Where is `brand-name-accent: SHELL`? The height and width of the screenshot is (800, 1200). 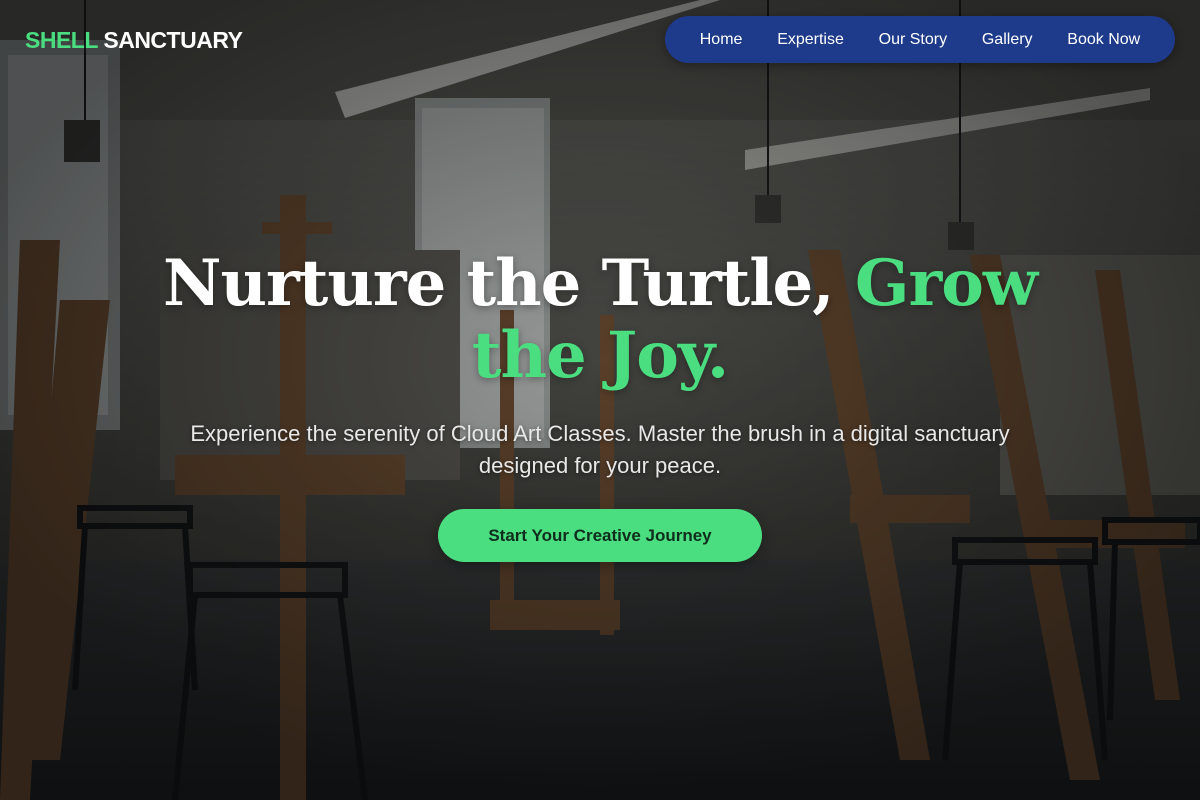
brand-name-accent: SHELL is located at coordinates (61, 40).